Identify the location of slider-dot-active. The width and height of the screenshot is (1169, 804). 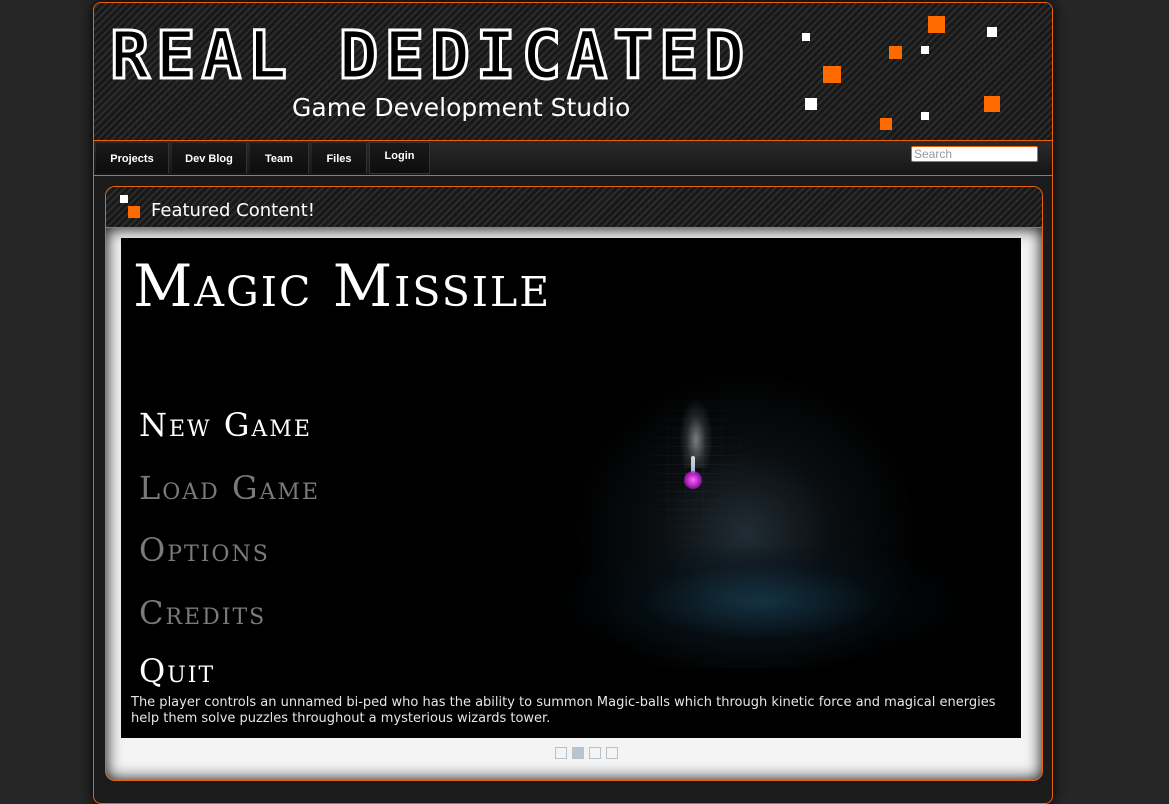
(578, 753).